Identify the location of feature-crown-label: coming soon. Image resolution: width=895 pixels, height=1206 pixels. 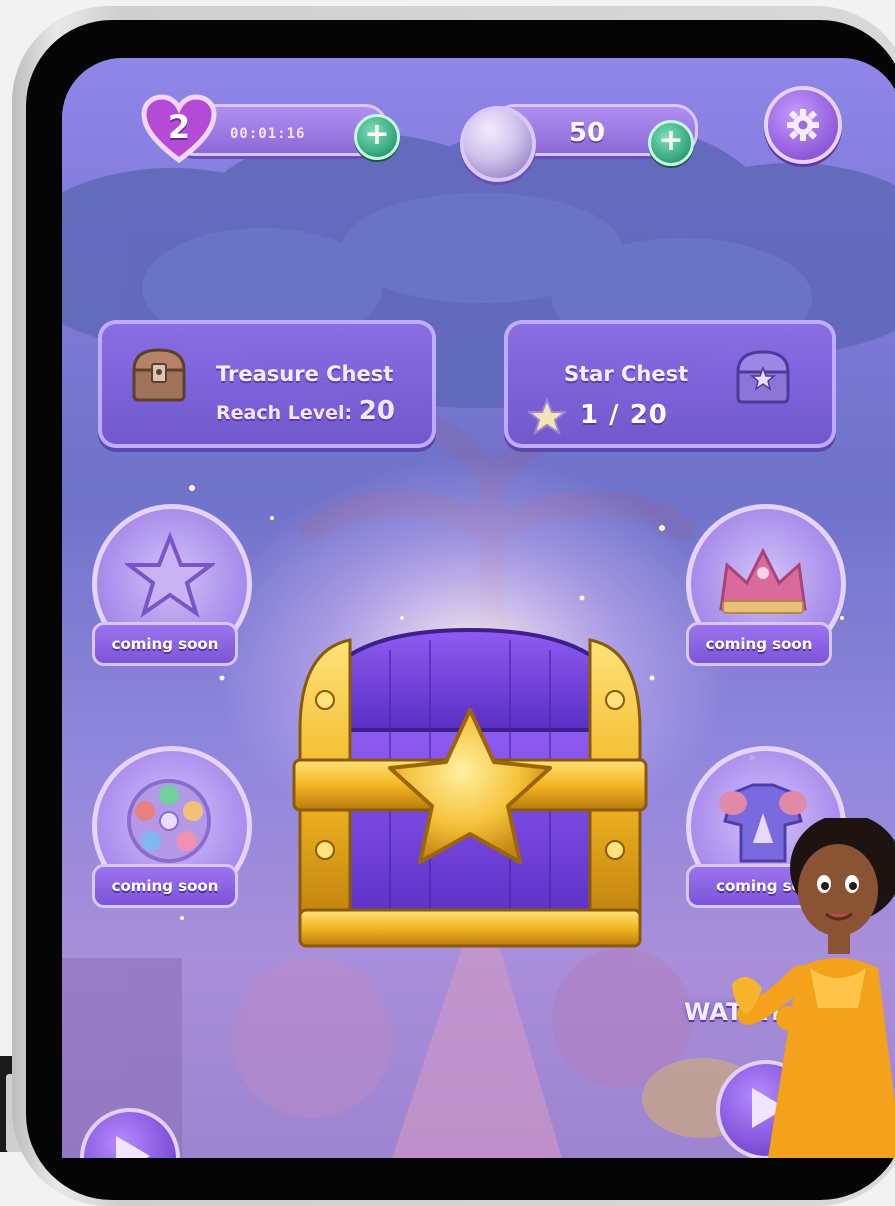
(759, 644).